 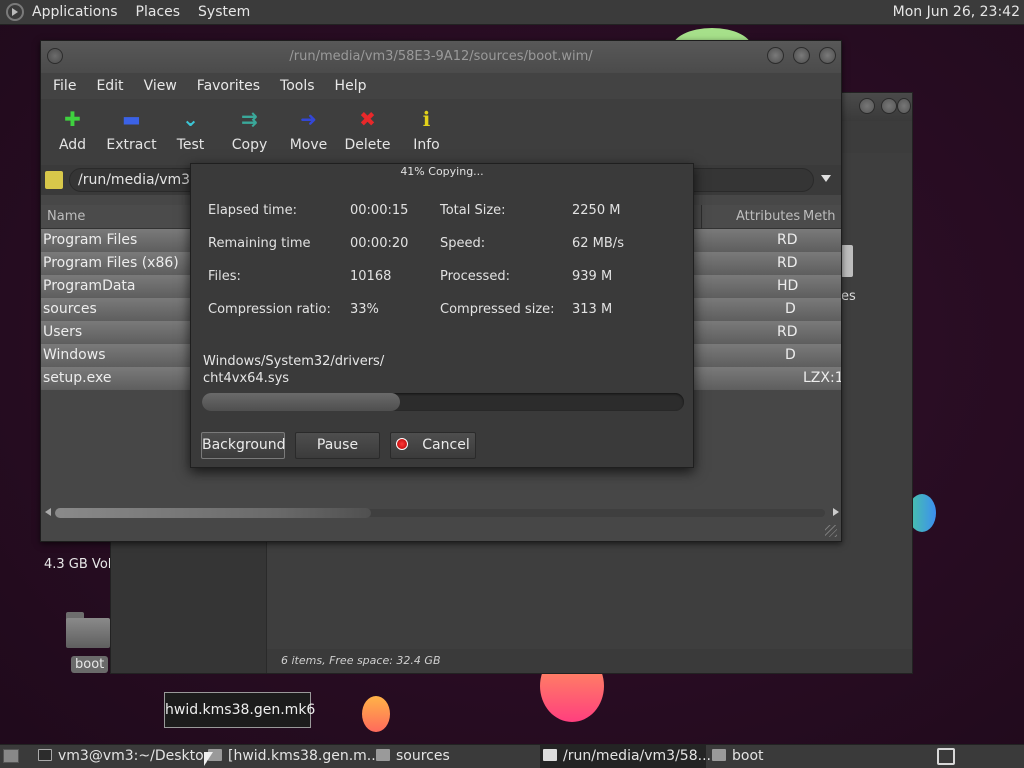 What do you see at coordinates (190, 132) in the screenshot?
I see `test-button: ⌄ Test` at bounding box center [190, 132].